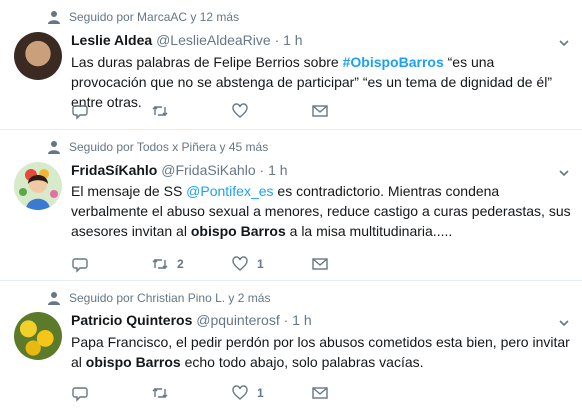  What do you see at coordinates (129, 191) in the screenshot?
I see `text-part: El mensaje de SS` at bounding box center [129, 191].